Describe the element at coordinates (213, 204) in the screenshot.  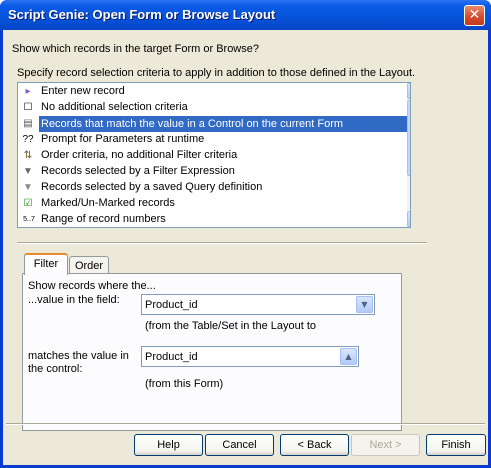
I see `list-item: ☑ Marked/Un-Marked records` at that location.